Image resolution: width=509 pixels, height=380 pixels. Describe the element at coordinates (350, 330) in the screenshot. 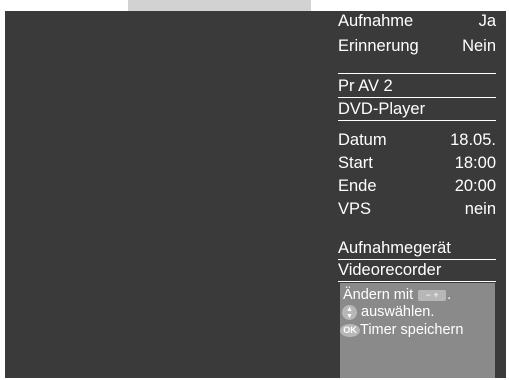

I see `ok-button-icon: OK` at that location.